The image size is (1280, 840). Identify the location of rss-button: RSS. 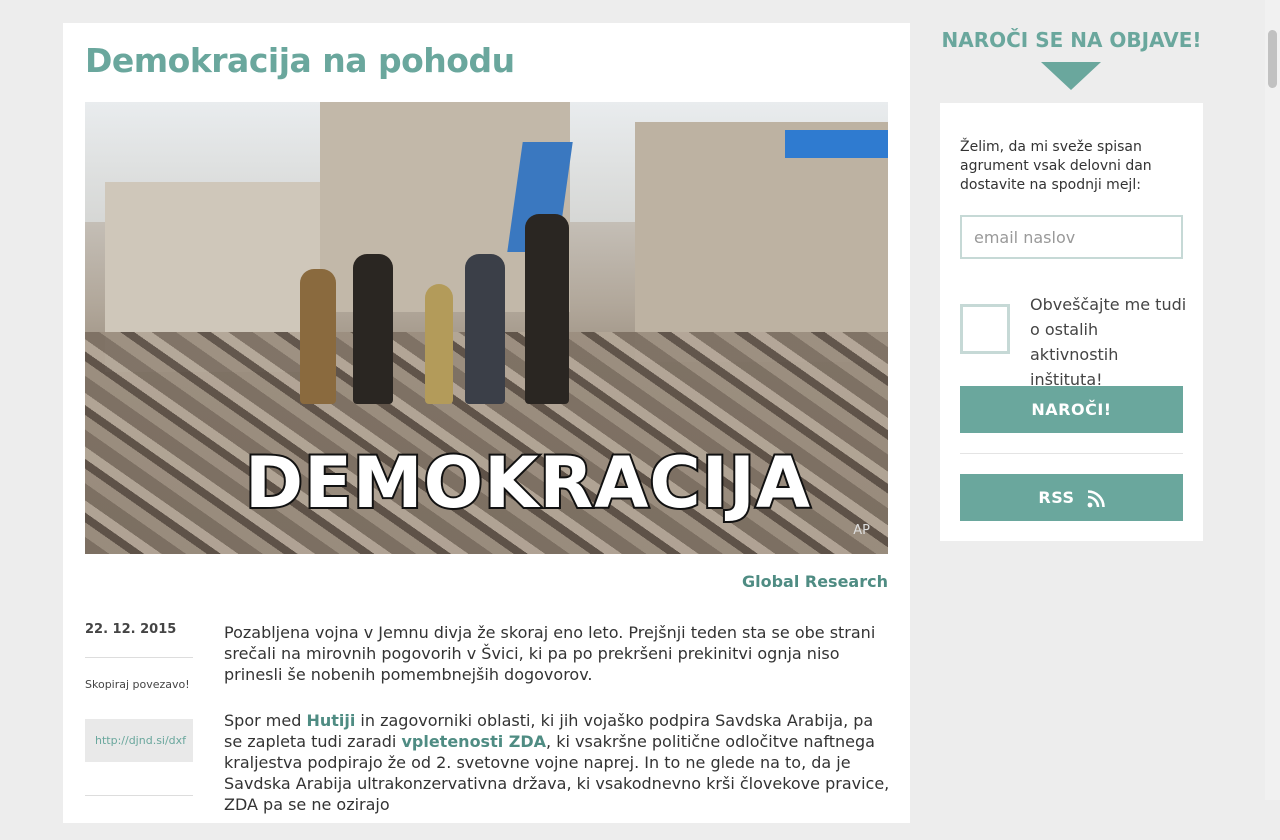
(1071, 497).